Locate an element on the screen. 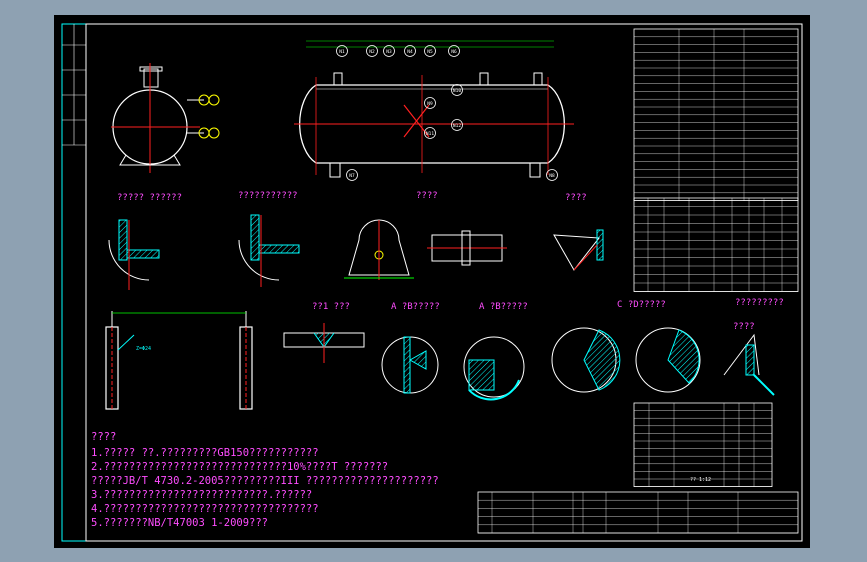  notes-heading: ???? is located at coordinates (103, 437).